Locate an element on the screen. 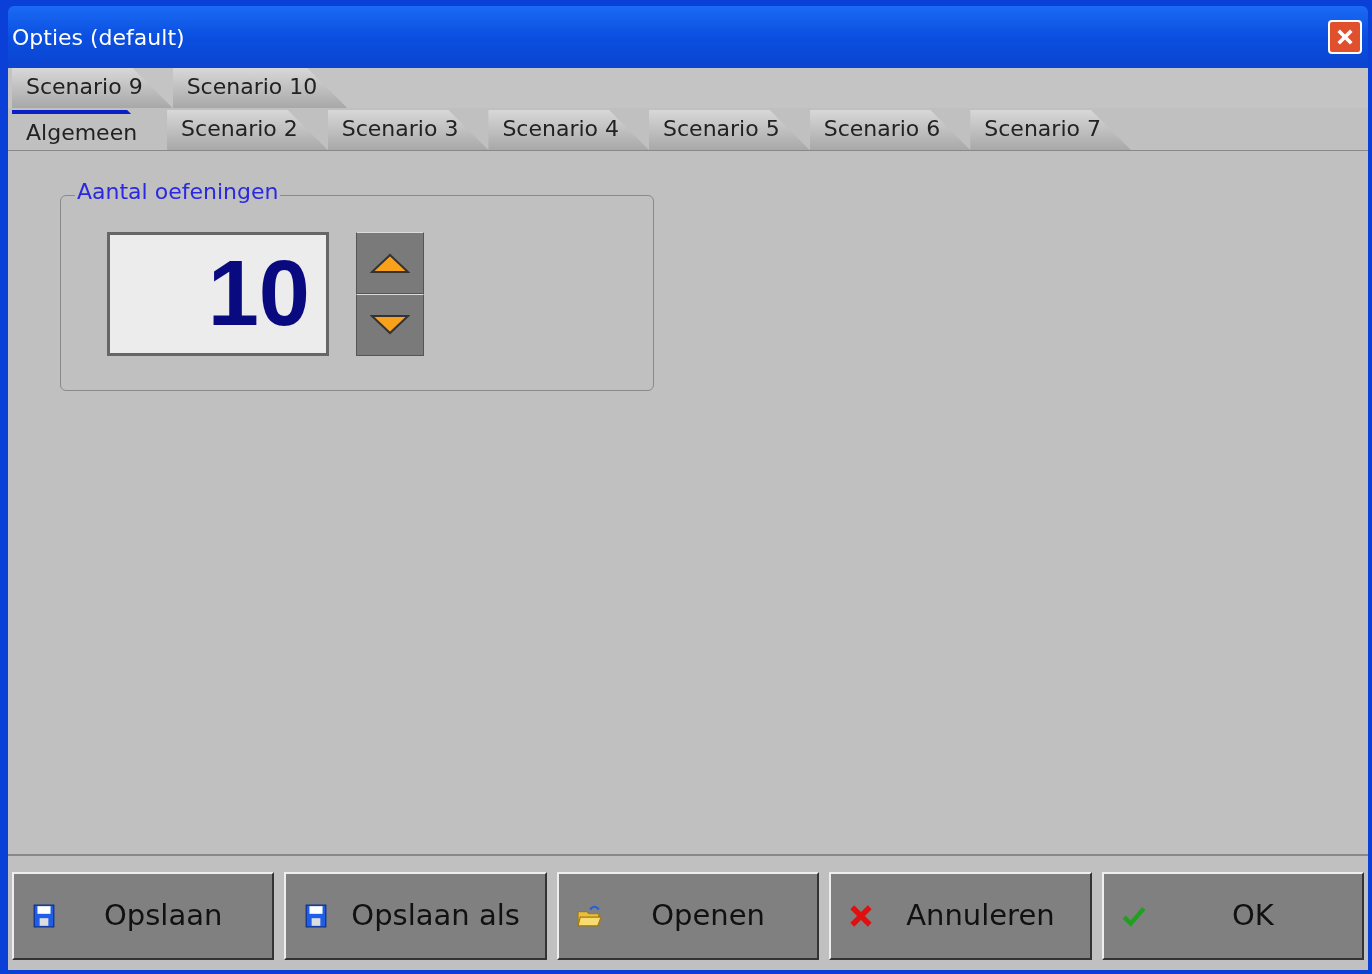 Image resolution: width=1372 pixels, height=974 pixels. tab: Scenario 5 is located at coordinates (729, 130).